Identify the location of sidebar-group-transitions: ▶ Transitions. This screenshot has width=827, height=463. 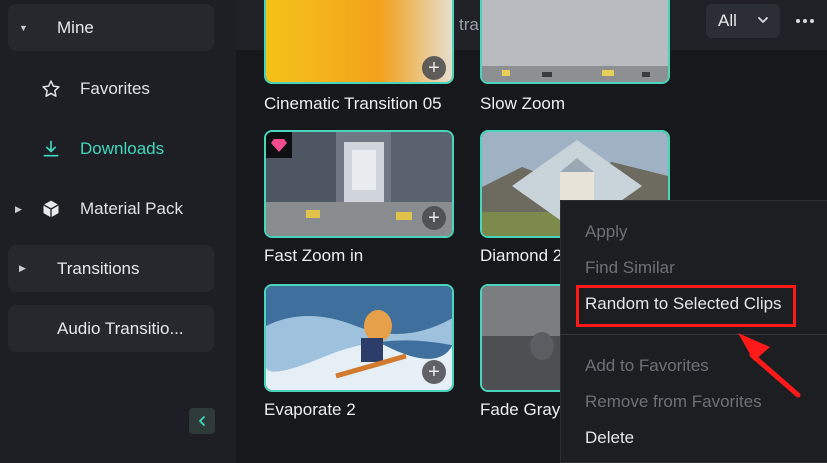
(111, 268).